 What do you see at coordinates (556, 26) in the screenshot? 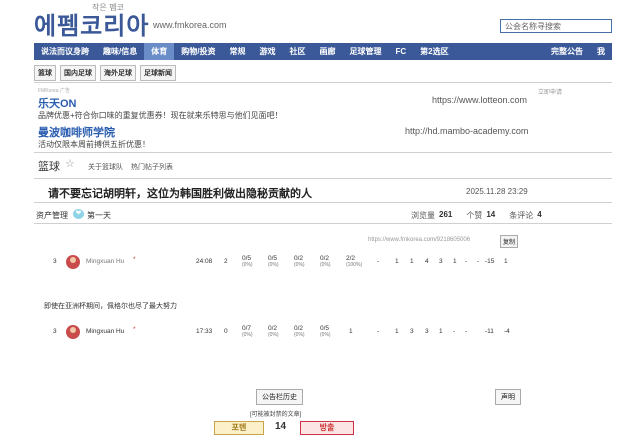
I see `search-input: 公会名称寻搜索` at bounding box center [556, 26].